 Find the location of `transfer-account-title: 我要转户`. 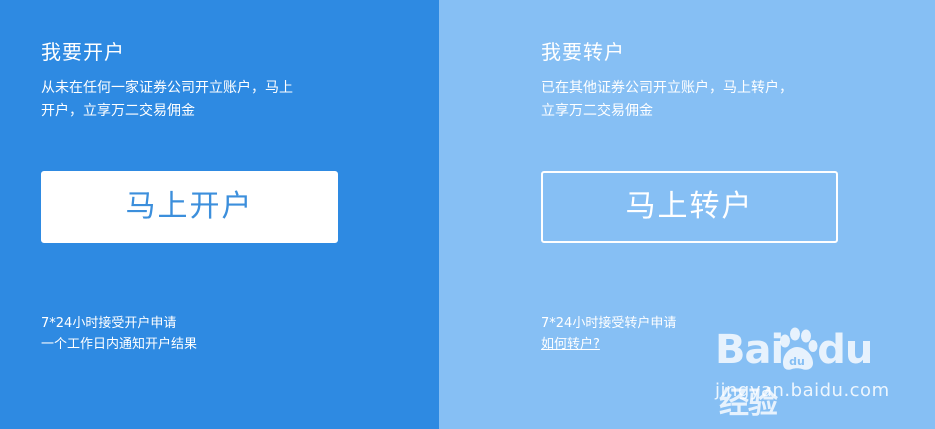

transfer-account-title: 我要转户 is located at coordinates (583, 52).